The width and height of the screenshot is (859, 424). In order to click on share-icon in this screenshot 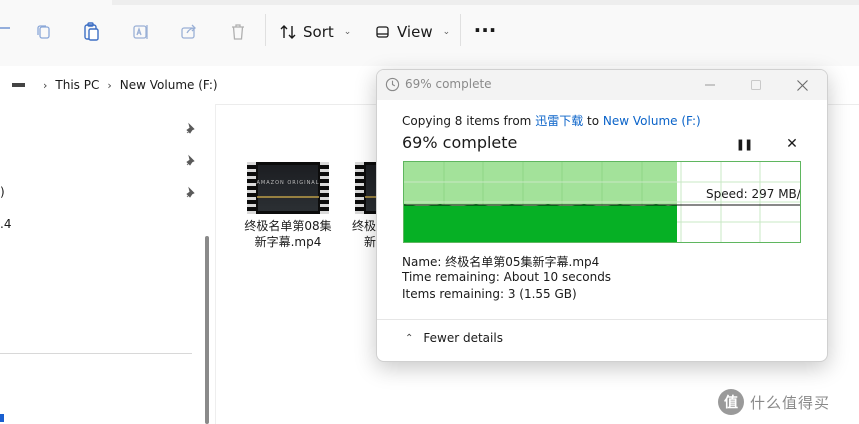, I will do `click(189, 32)`.